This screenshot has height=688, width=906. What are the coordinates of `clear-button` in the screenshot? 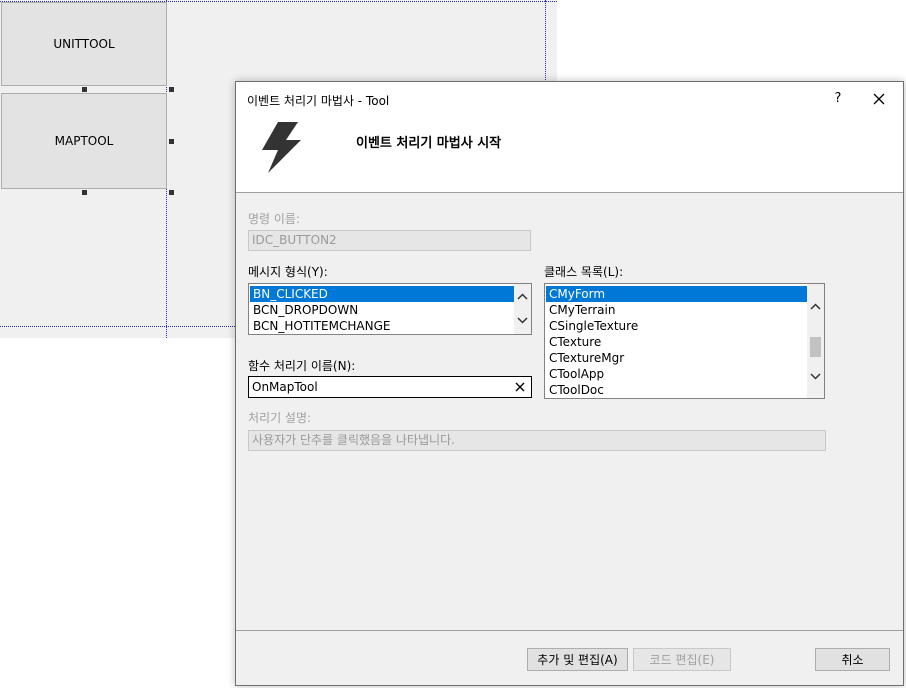 It's located at (520, 387).